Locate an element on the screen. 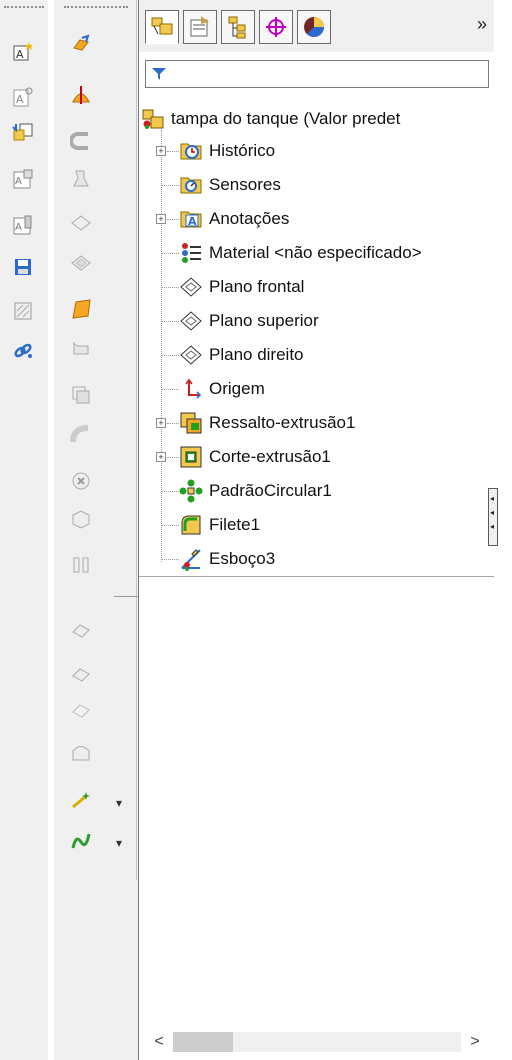 The image size is (512, 1060). tree-item-plano-direito: Plano direito is located at coordinates (241, 355).